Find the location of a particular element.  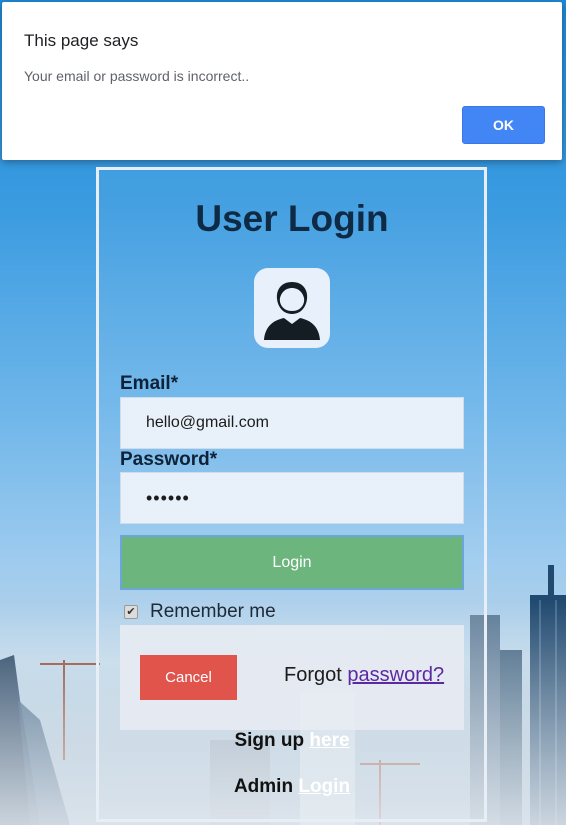

remember-checkbox: ✔ is located at coordinates (131, 612).